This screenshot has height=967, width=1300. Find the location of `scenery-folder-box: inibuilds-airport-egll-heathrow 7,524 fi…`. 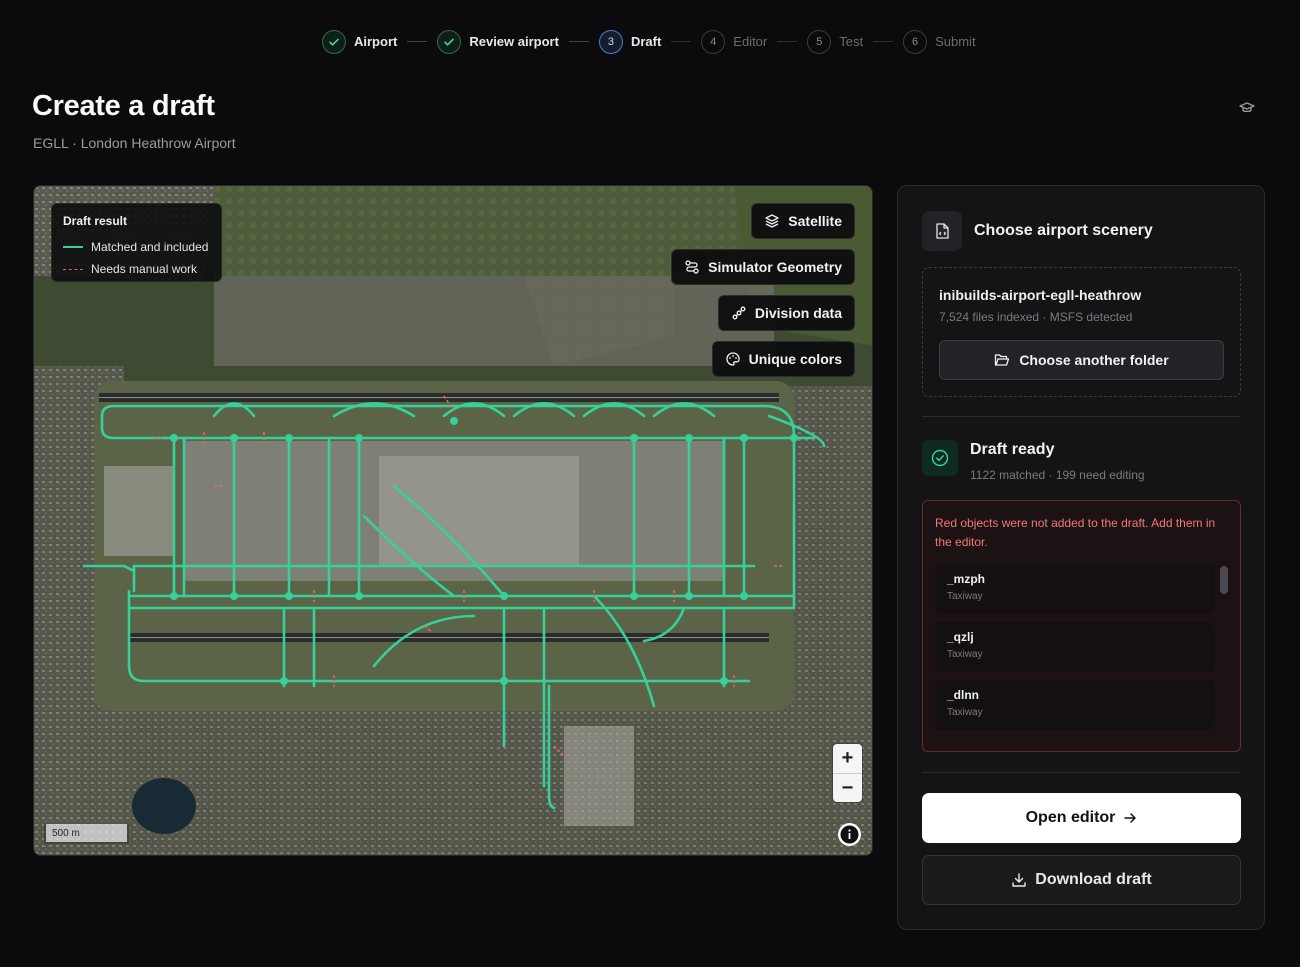

scenery-folder-box: inibuilds-airport-egll-heathrow 7,524 fi… is located at coordinates (1081, 332).